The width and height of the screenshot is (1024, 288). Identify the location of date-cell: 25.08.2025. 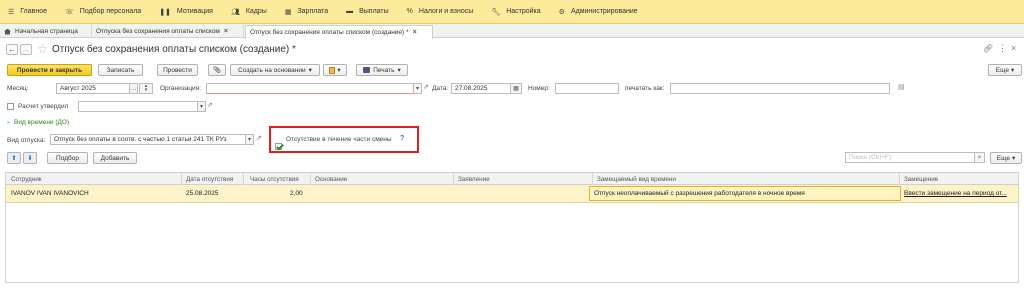
(202, 193).